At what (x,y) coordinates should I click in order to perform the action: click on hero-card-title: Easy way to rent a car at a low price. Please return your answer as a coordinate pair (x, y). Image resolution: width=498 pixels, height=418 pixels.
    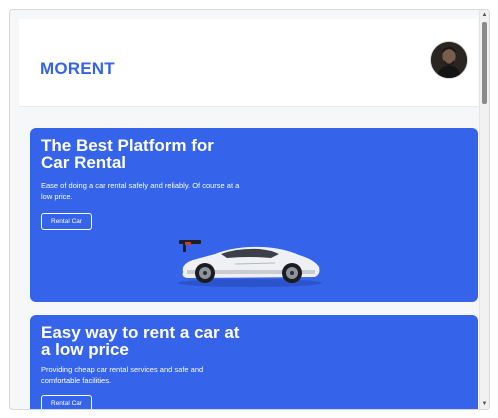
    Looking at the image, I should click on (140, 341).